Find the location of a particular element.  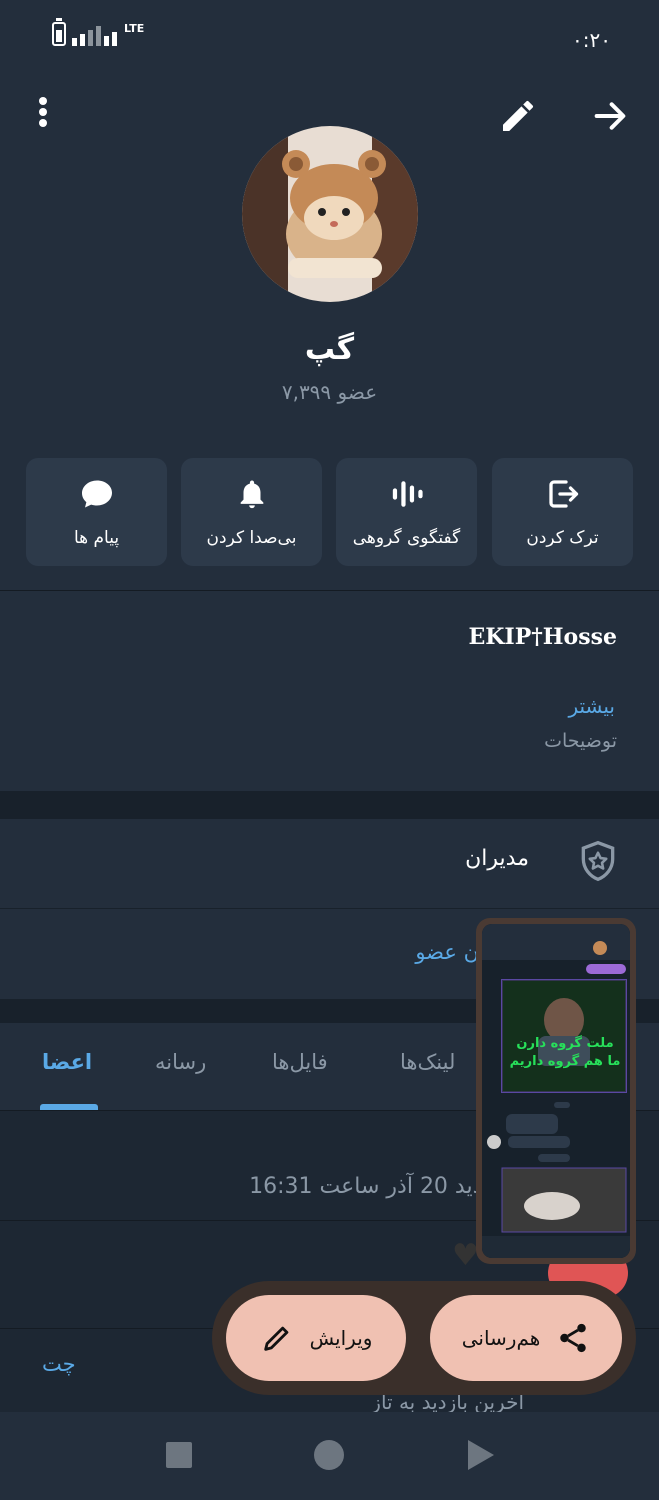

voice-chat-icon is located at coordinates (407, 494).